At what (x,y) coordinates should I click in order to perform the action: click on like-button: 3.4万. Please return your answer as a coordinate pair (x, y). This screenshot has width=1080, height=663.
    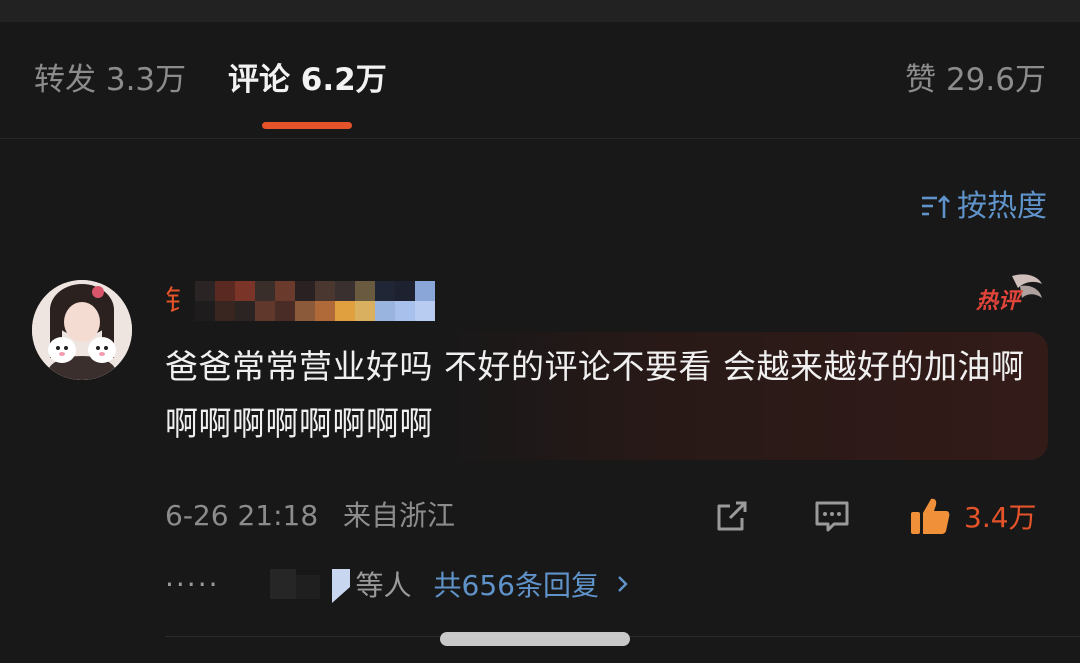
    Looking at the image, I should click on (972, 516).